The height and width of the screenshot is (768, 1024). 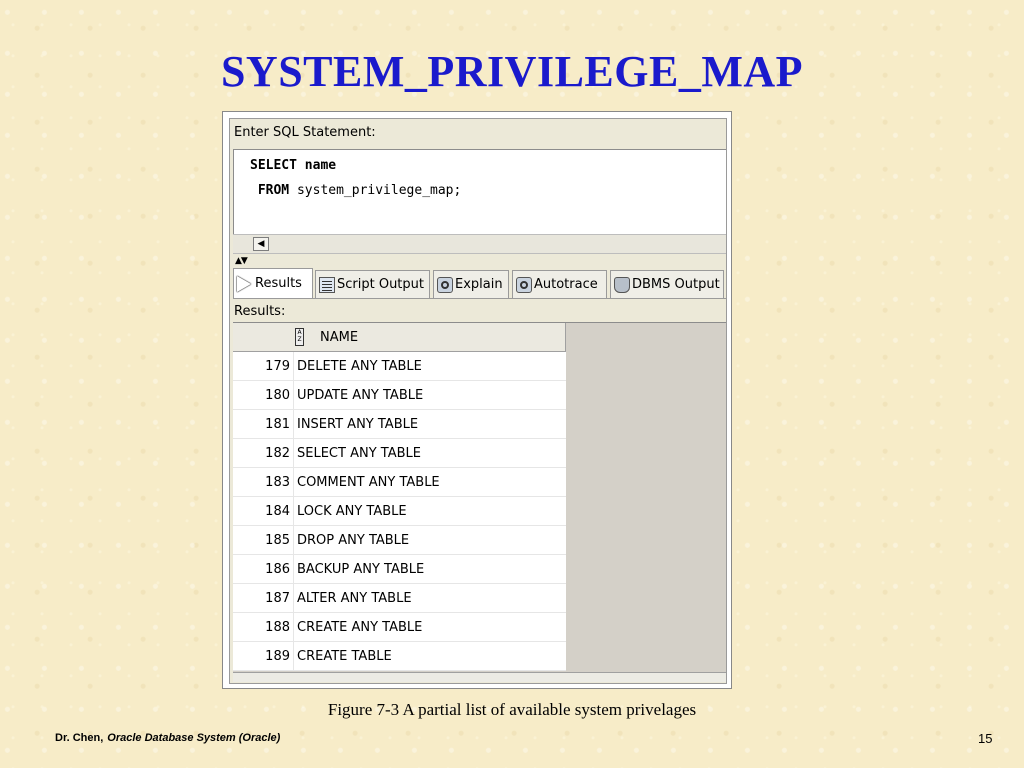 I want to click on sql-editor: SELECT name FROM system_privilege_map;, so click(x=479, y=191).